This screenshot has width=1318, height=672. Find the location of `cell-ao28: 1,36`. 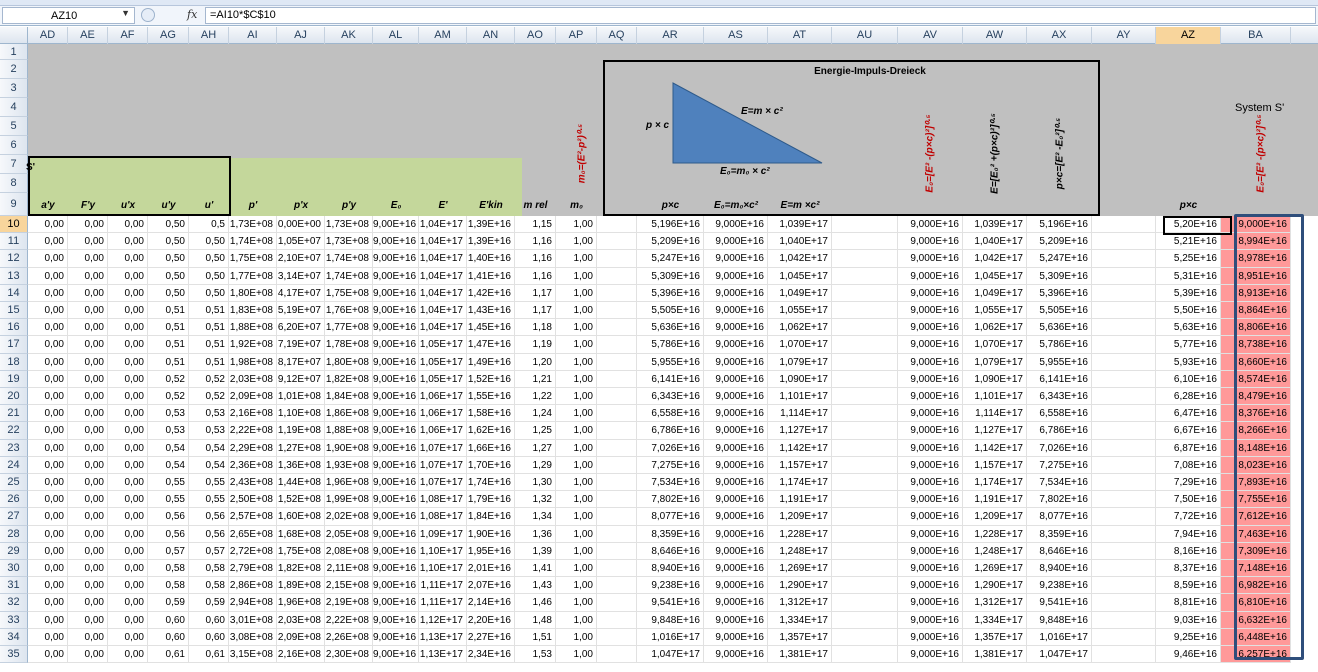

cell-ao28: 1,36 is located at coordinates (535, 534).